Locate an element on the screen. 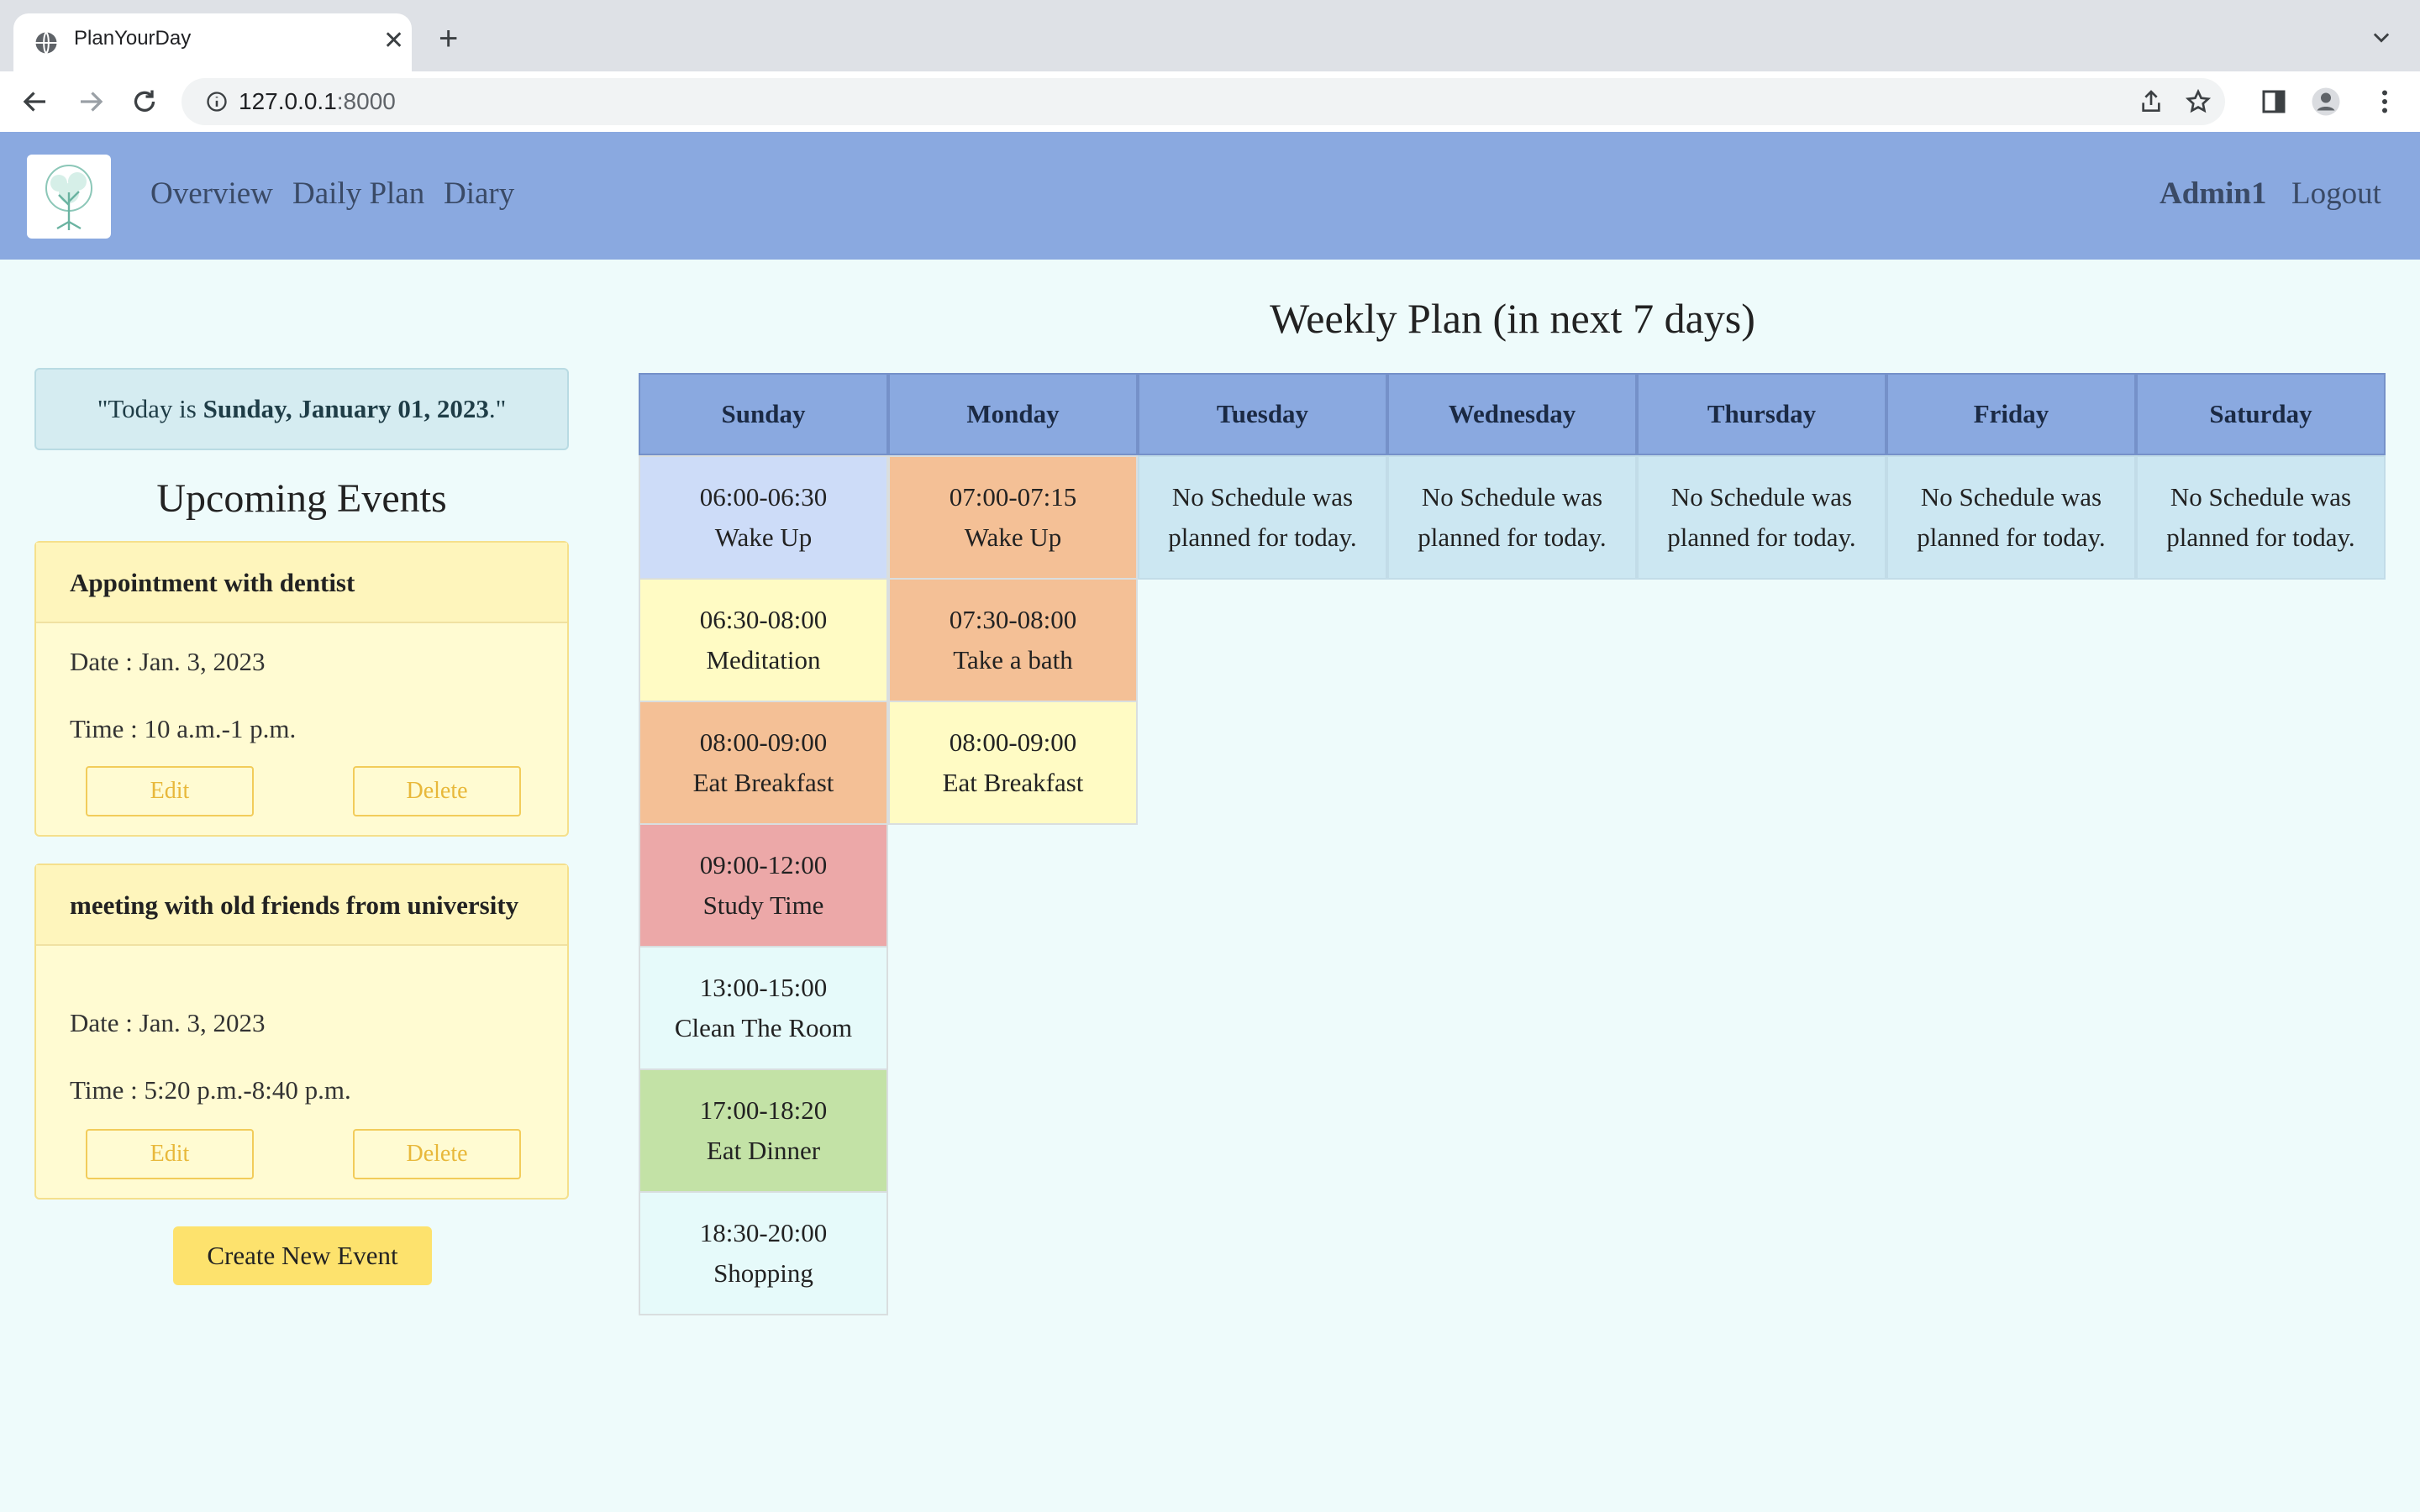  slot-time: 06:30-08:00 is located at coordinates (764, 619).